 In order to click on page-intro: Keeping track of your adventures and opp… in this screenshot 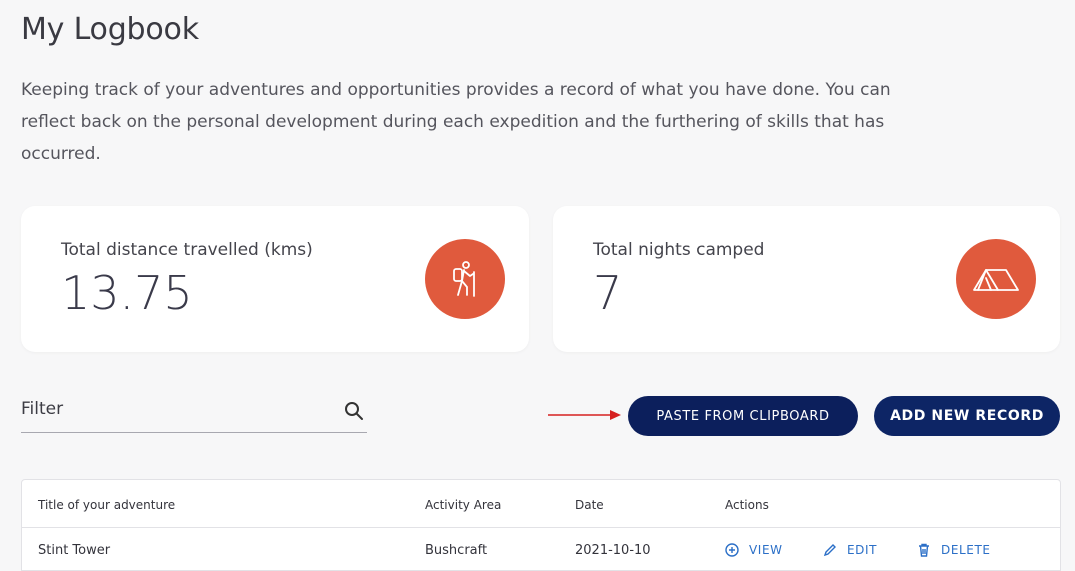, I will do `click(456, 122)`.